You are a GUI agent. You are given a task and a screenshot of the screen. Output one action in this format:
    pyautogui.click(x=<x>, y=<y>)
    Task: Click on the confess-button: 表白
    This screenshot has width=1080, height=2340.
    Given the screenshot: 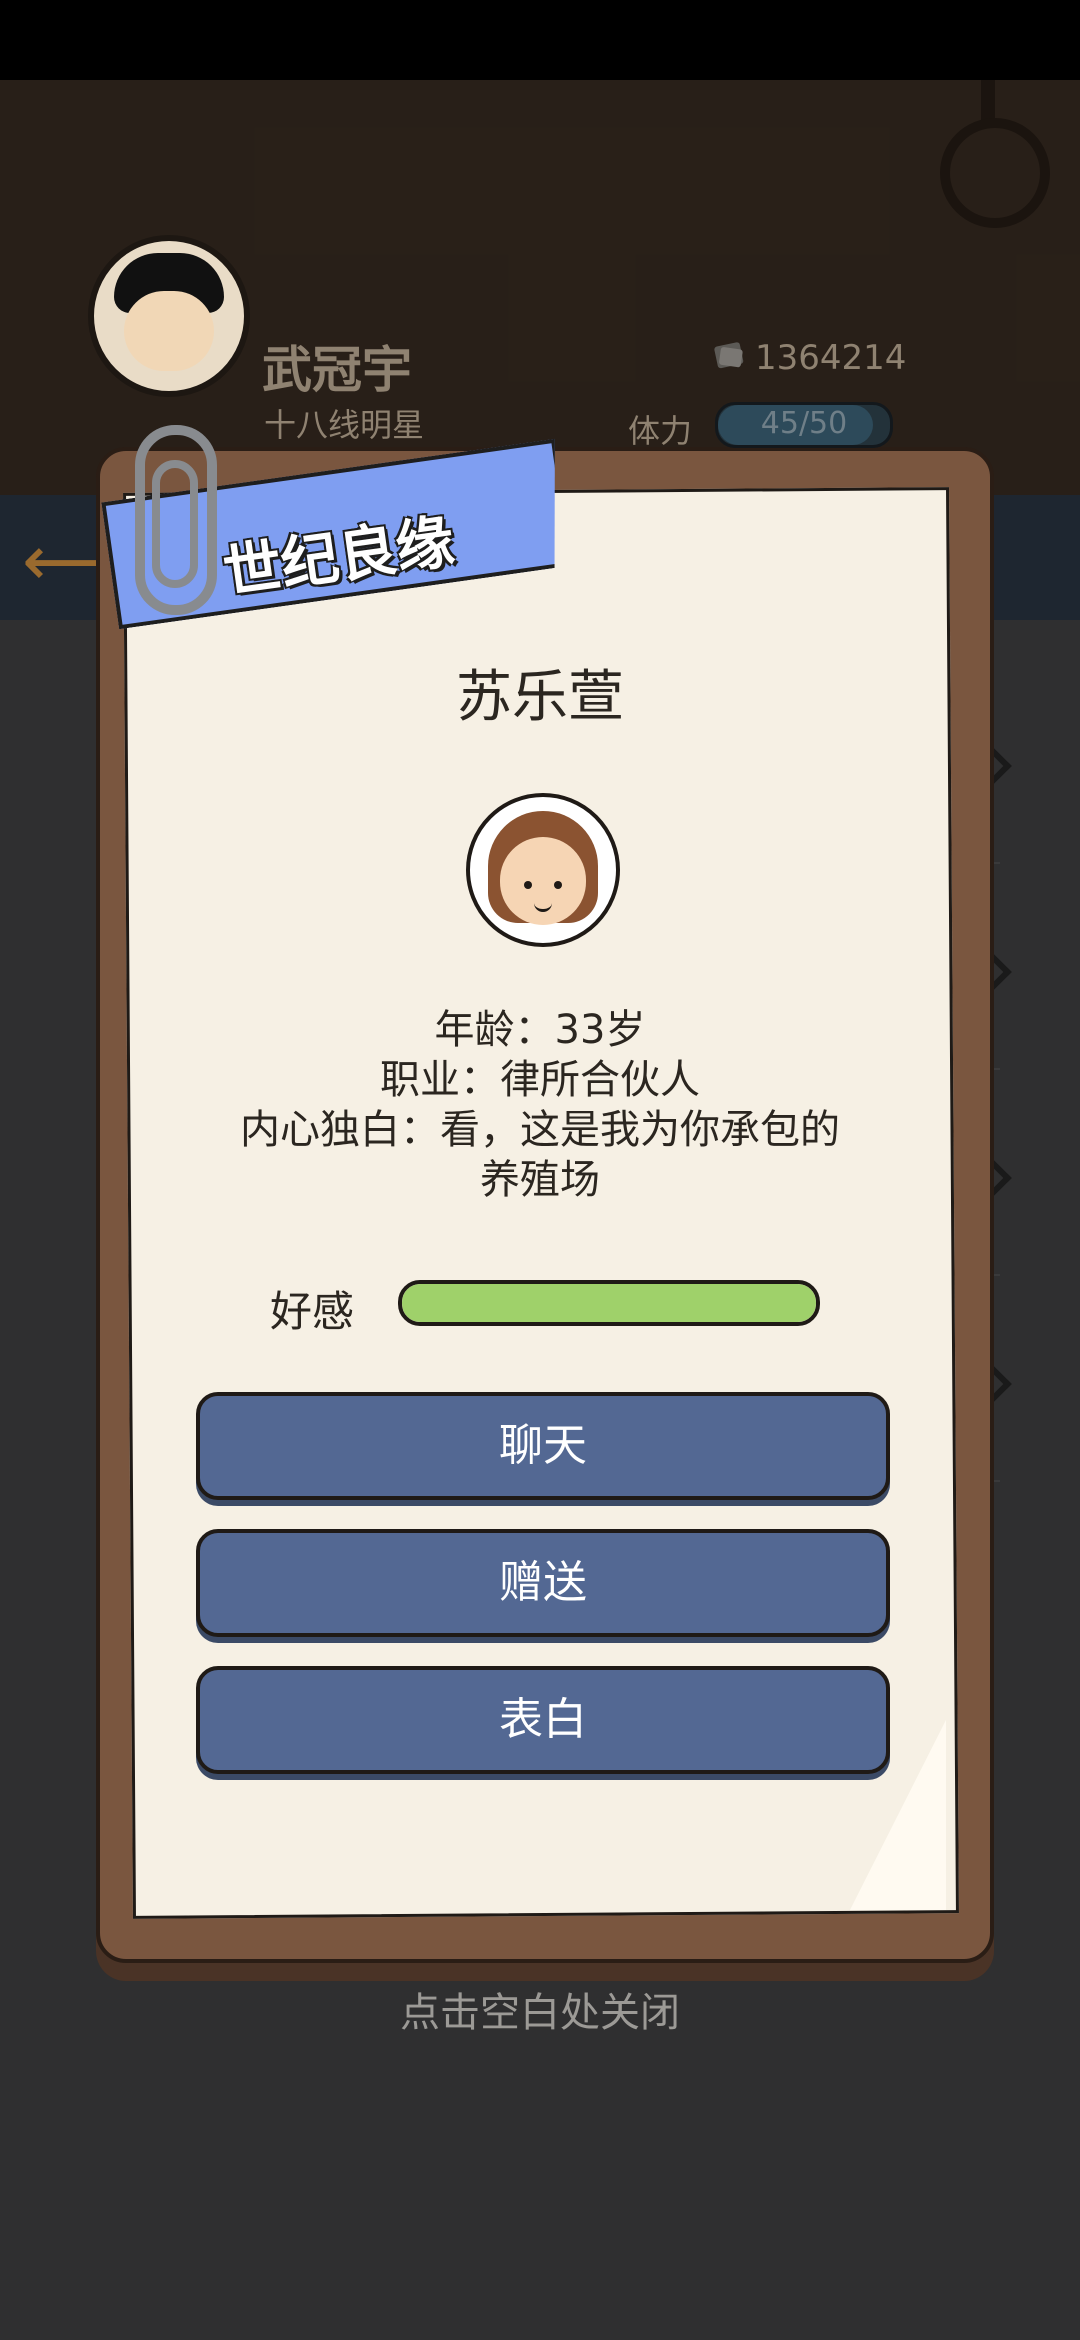 What is the action you would take?
    pyautogui.click(x=543, y=1720)
    